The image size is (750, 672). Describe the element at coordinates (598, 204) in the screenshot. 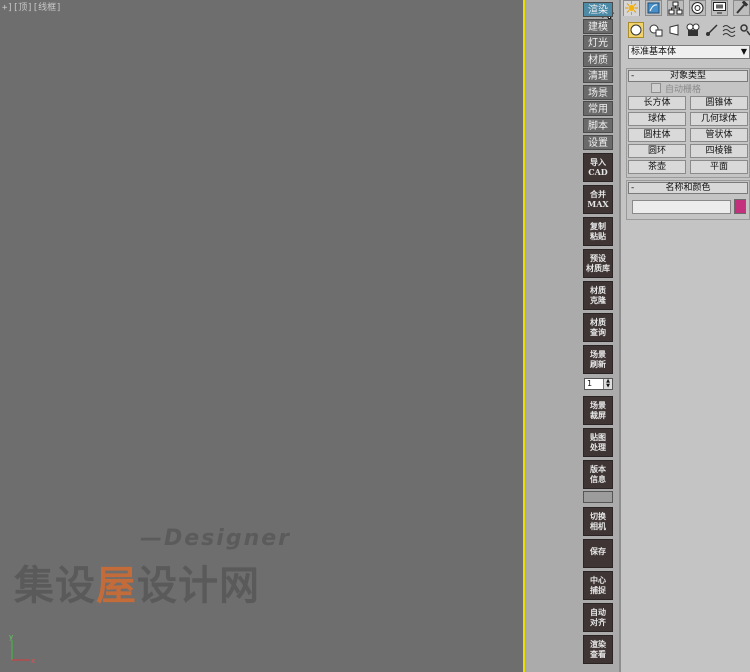

I see `tool-label-2: MAX` at that location.